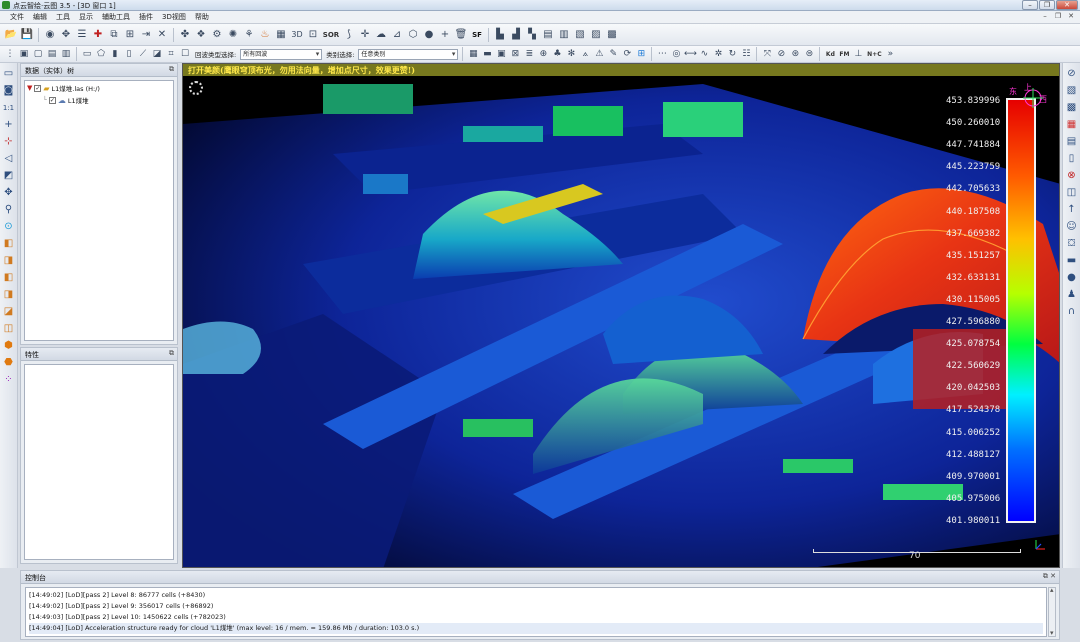 This screenshot has height=642, width=1080. Describe the element at coordinates (8, 260) in the screenshot. I see `view-bottom-icon: ◨` at that location.